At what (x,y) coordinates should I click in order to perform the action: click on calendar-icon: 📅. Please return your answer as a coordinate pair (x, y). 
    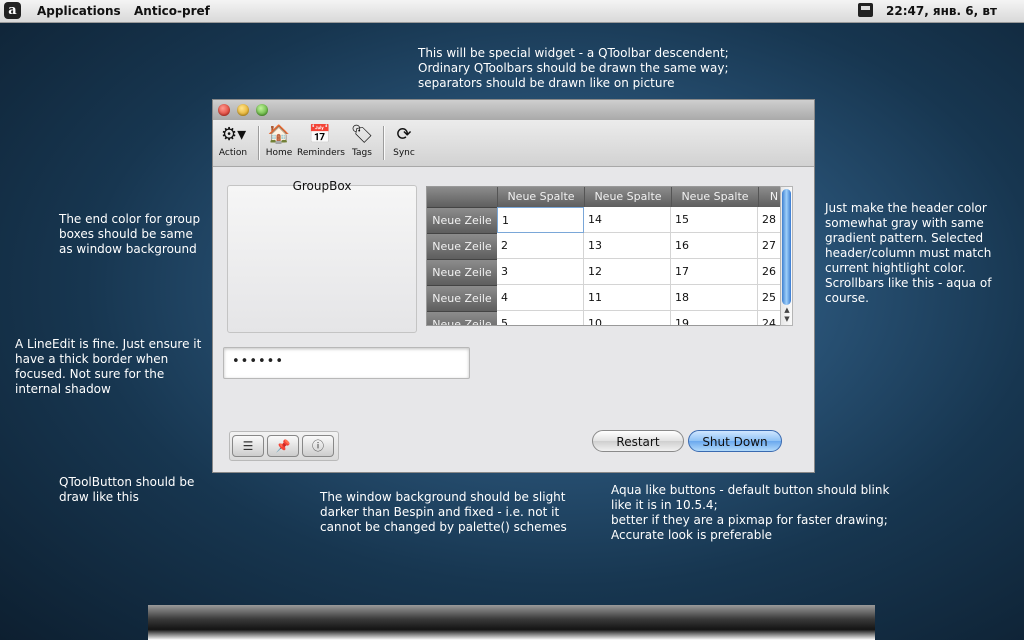
    Looking at the image, I should click on (320, 134).